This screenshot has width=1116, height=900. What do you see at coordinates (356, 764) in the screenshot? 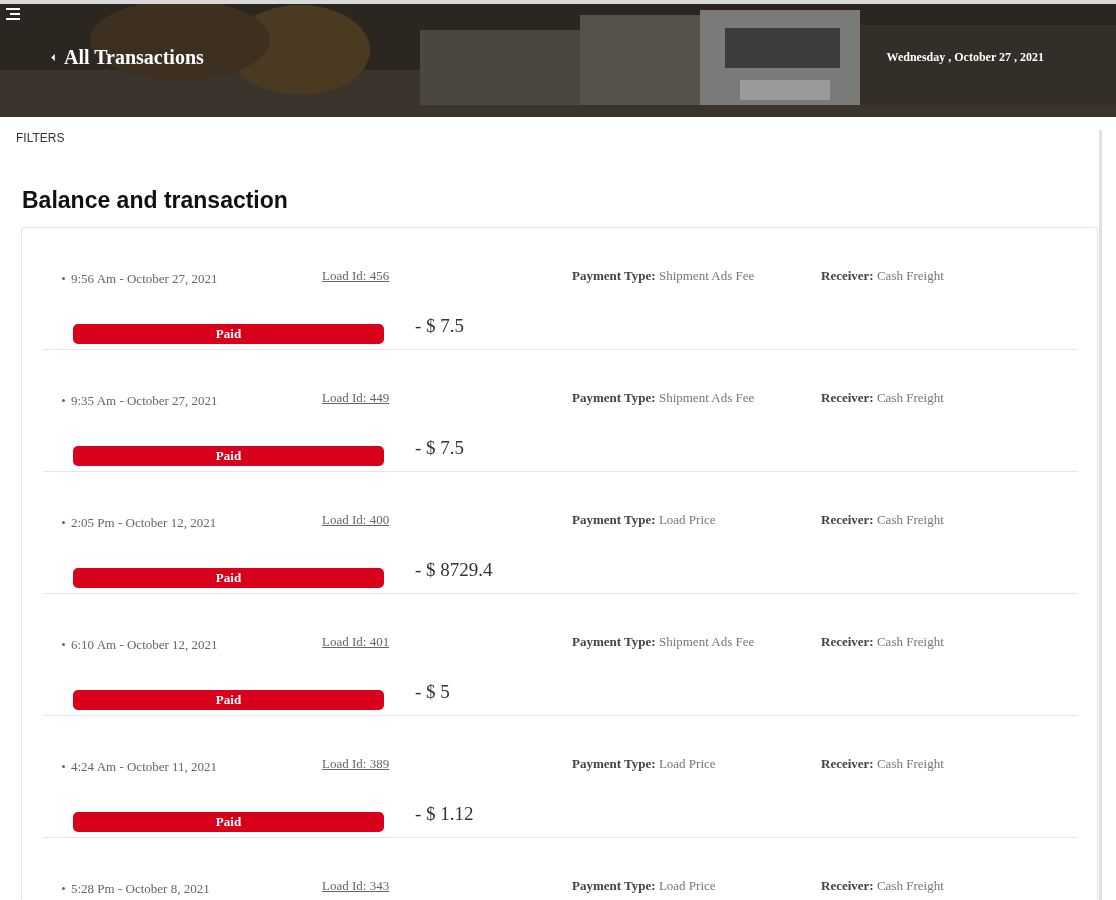
I see `load-id-link: Load Id: 389` at bounding box center [356, 764].